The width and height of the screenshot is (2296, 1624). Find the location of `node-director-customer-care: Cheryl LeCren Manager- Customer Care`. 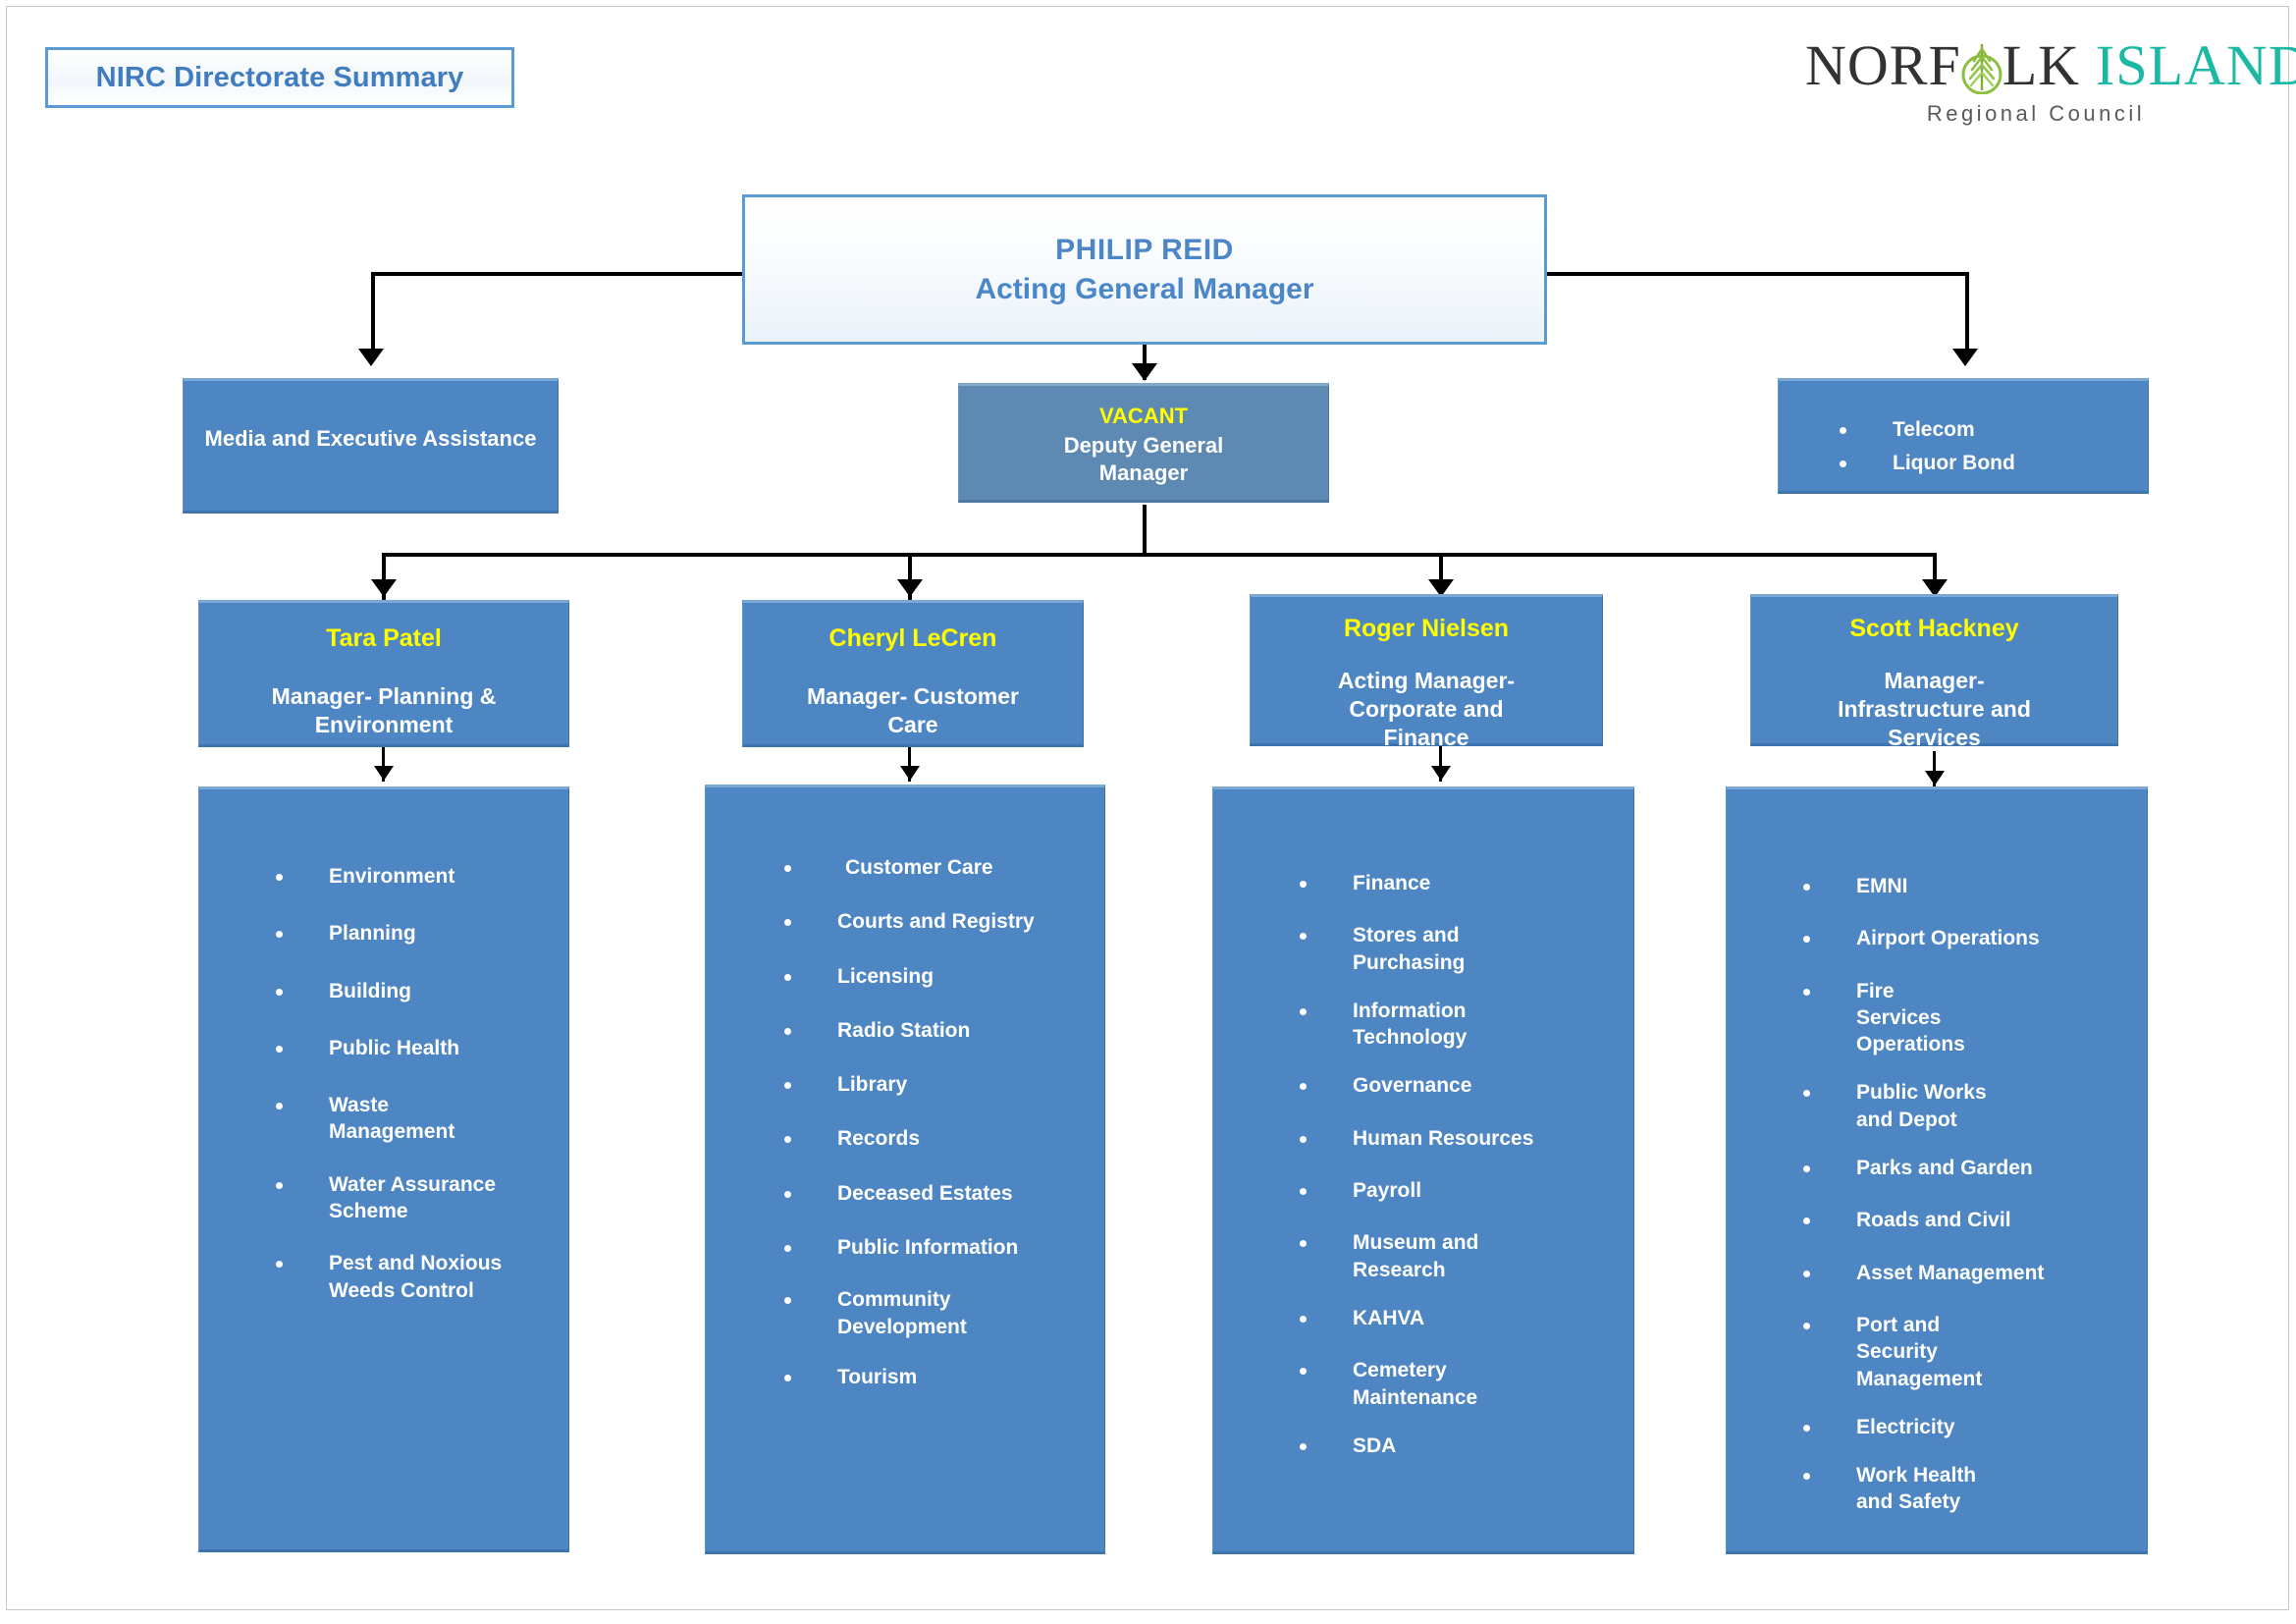

node-director-customer-care: Cheryl LeCren Manager- Customer Care is located at coordinates (913, 673).